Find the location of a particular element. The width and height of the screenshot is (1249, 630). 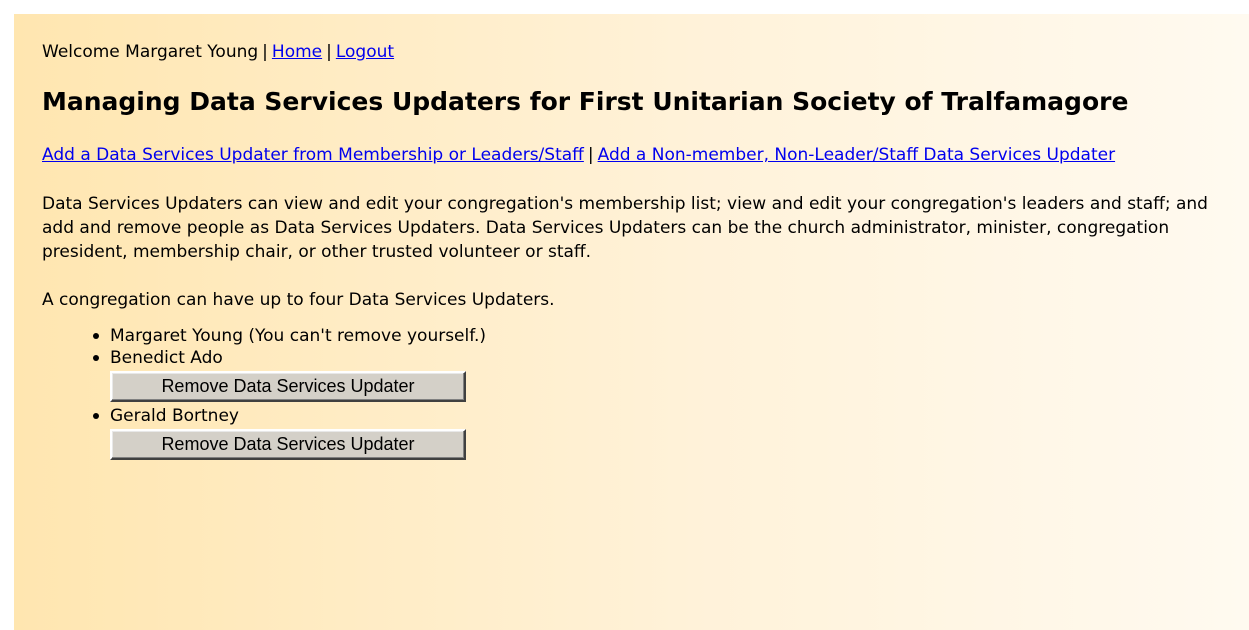

home-link: Home is located at coordinates (297, 52).